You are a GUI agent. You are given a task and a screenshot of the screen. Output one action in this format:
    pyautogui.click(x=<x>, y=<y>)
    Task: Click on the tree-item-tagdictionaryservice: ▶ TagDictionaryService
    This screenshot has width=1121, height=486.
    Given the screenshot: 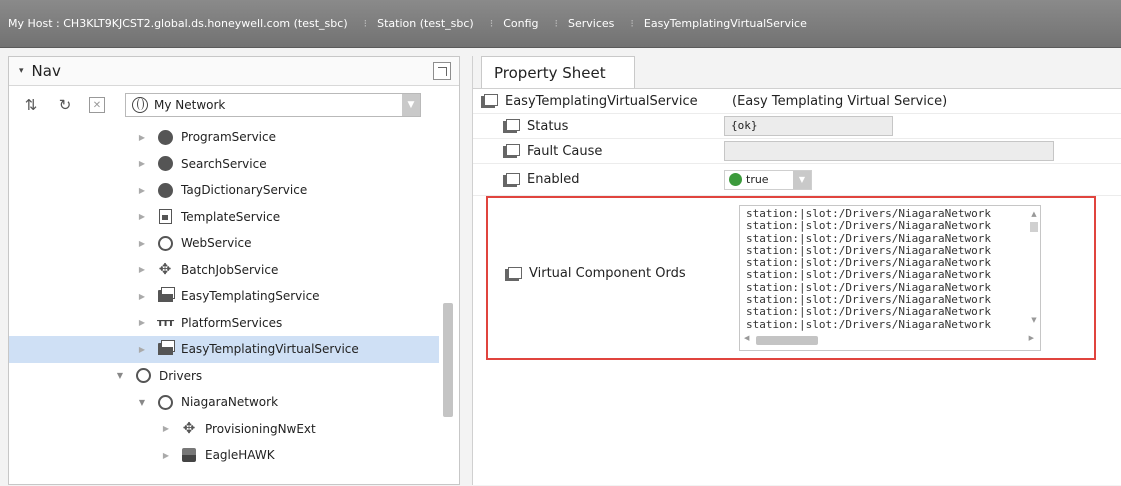 What is the action you would take?
    pyautogui.click(x=224, y=190)
    